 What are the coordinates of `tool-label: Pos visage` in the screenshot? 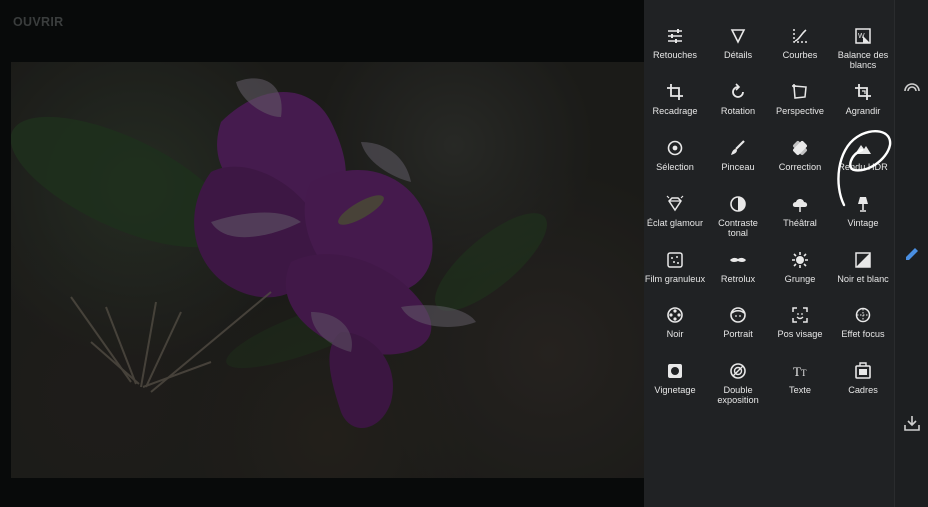 It's located at (800, 334).